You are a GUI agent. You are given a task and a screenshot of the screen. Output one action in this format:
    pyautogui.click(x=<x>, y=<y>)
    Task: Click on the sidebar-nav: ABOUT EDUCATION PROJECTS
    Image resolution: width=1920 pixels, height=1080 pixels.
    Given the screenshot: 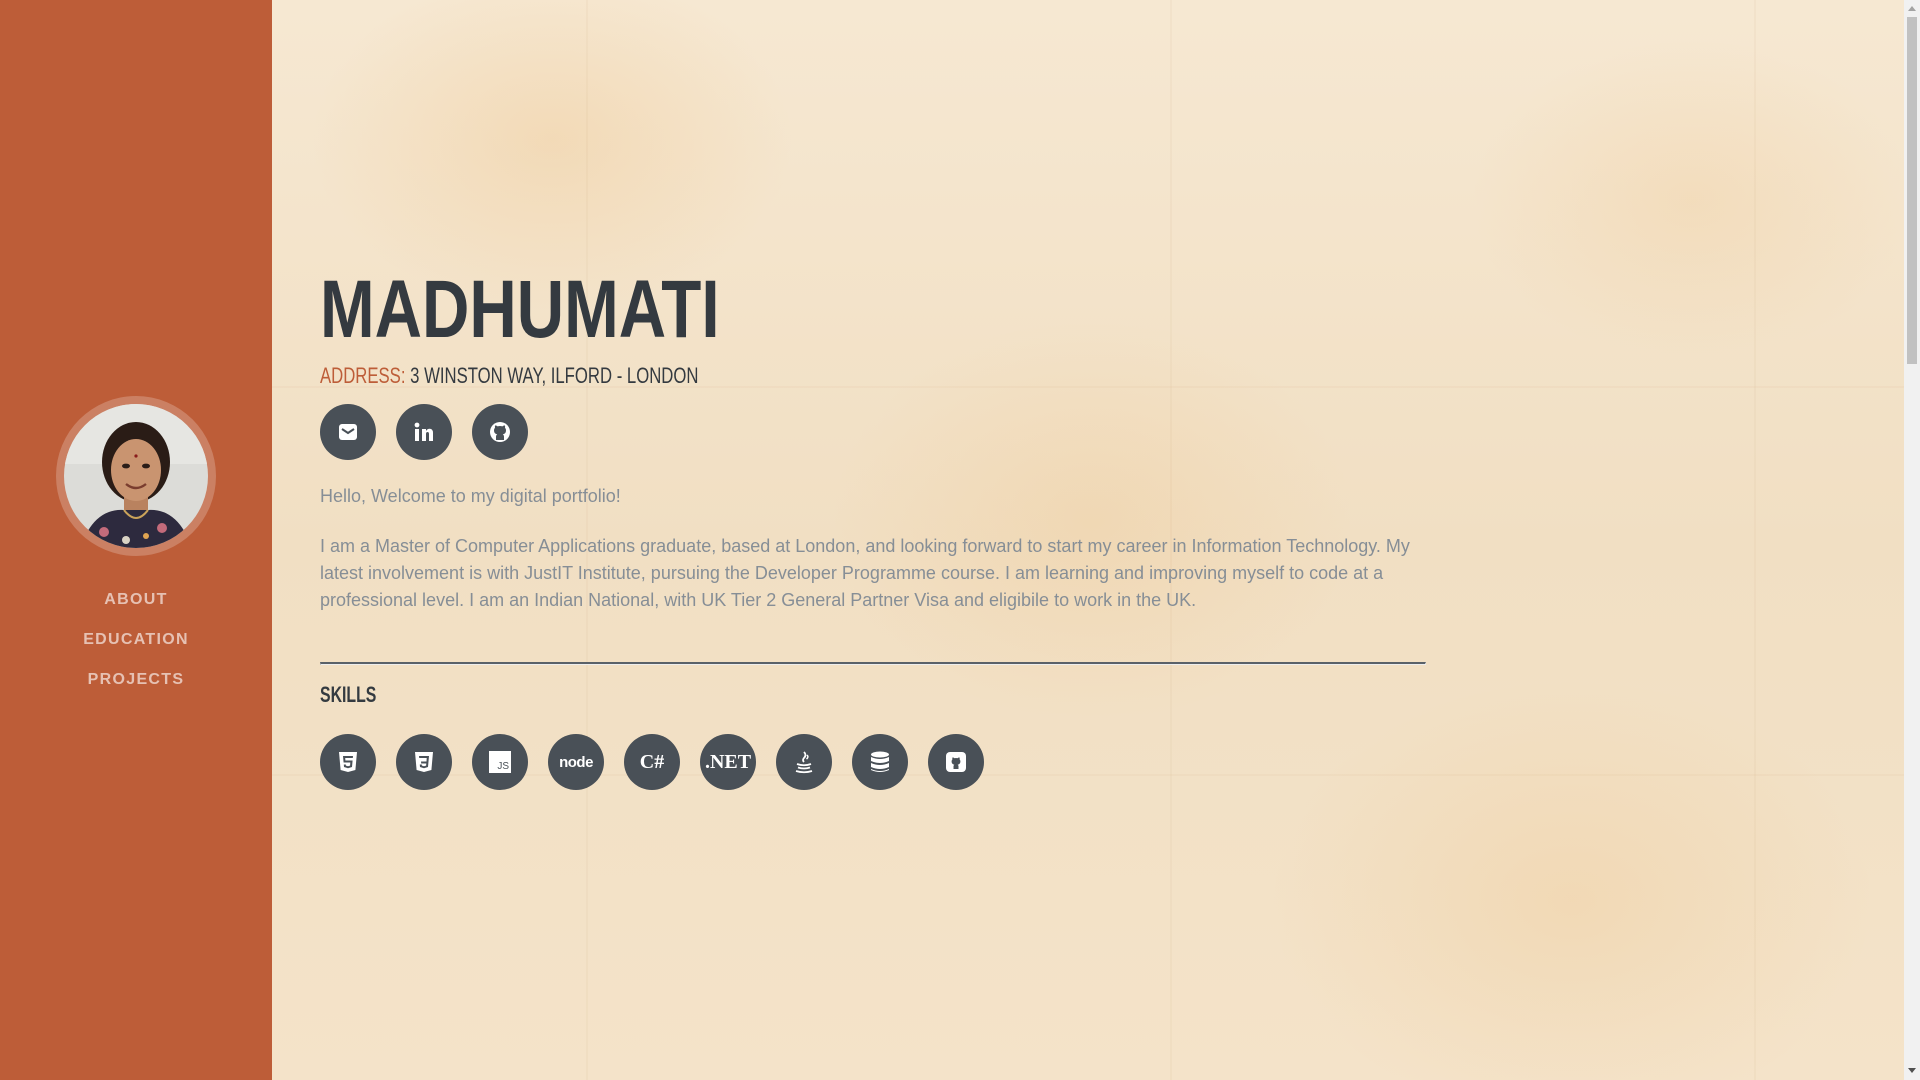 What is the action you would take?
    pyautogui.click(x=136, y=640)
    